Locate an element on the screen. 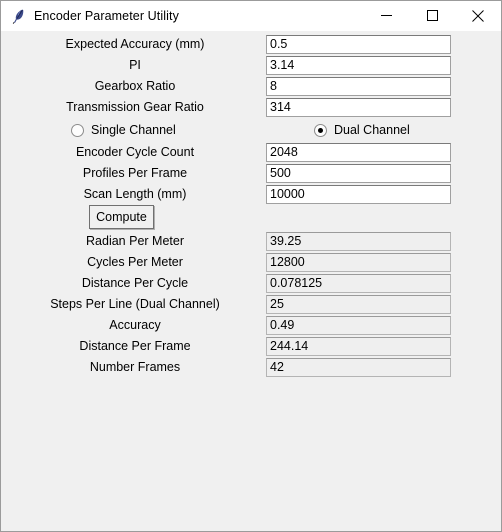  result-row-distance-per-frame: Distance Per Frame 244.14 is located at coordinates (251, 346).